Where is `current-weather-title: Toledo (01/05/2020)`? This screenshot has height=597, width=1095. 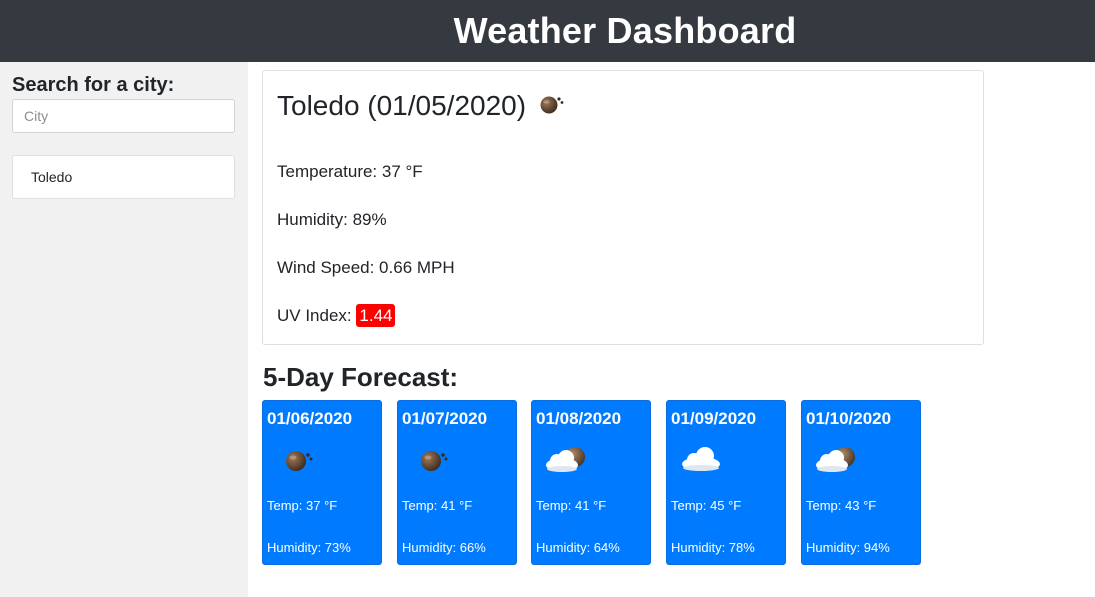 current-weather-title: Toledo (01/05/2020) is located at coordinates (421, 106).